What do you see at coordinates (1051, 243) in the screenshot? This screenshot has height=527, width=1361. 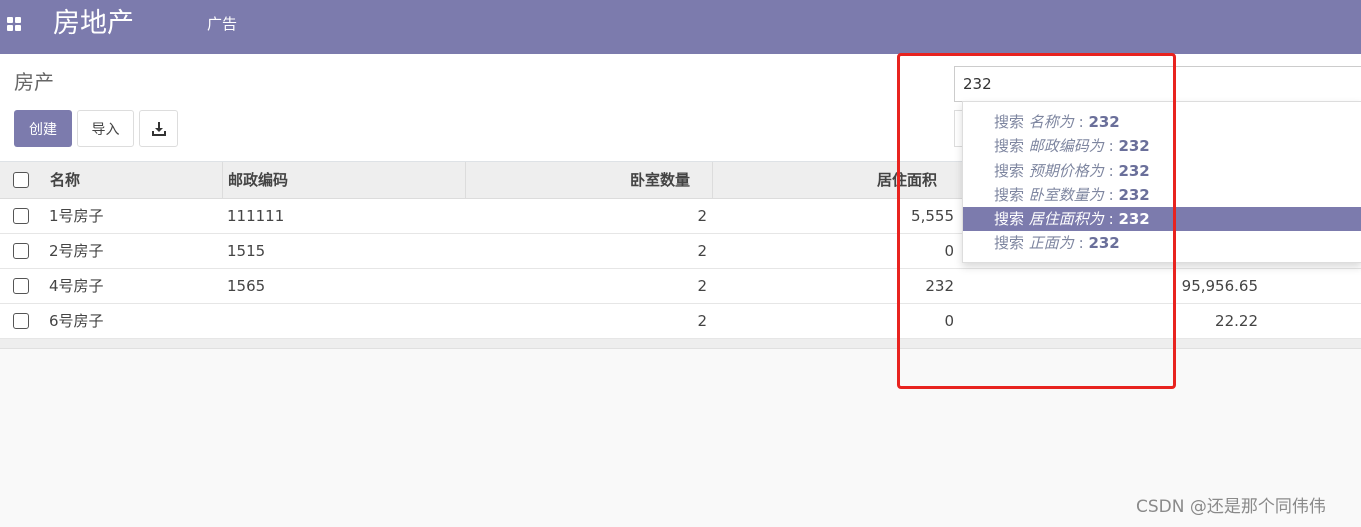 I see `option-field: 正面为` at bounding box center [1051, 243].